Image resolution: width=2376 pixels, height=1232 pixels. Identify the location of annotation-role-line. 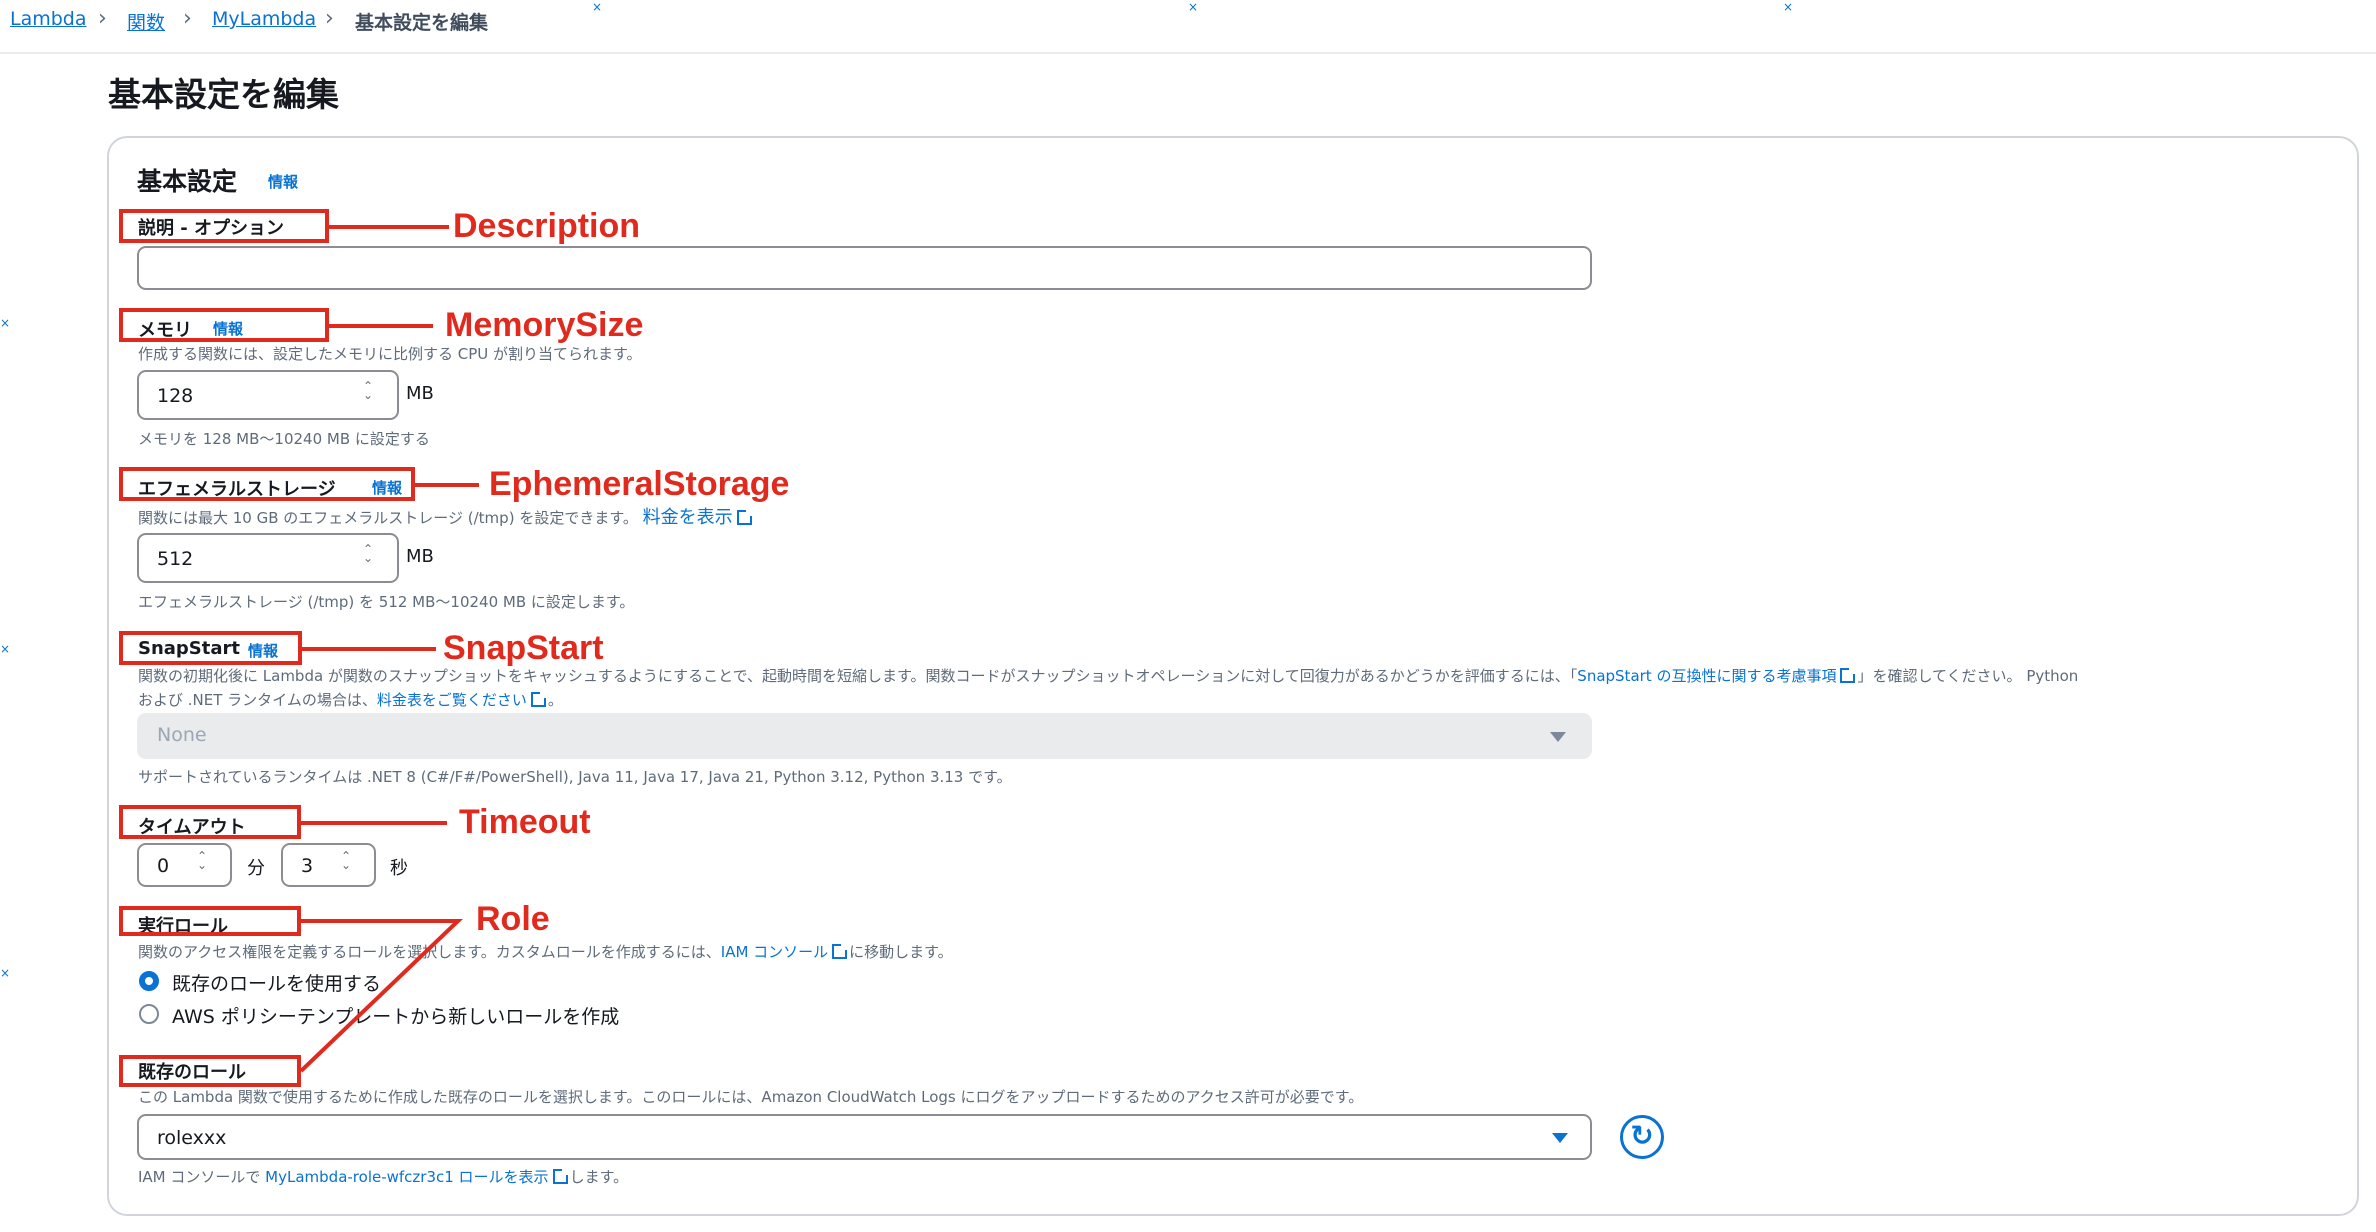
(381, 996).